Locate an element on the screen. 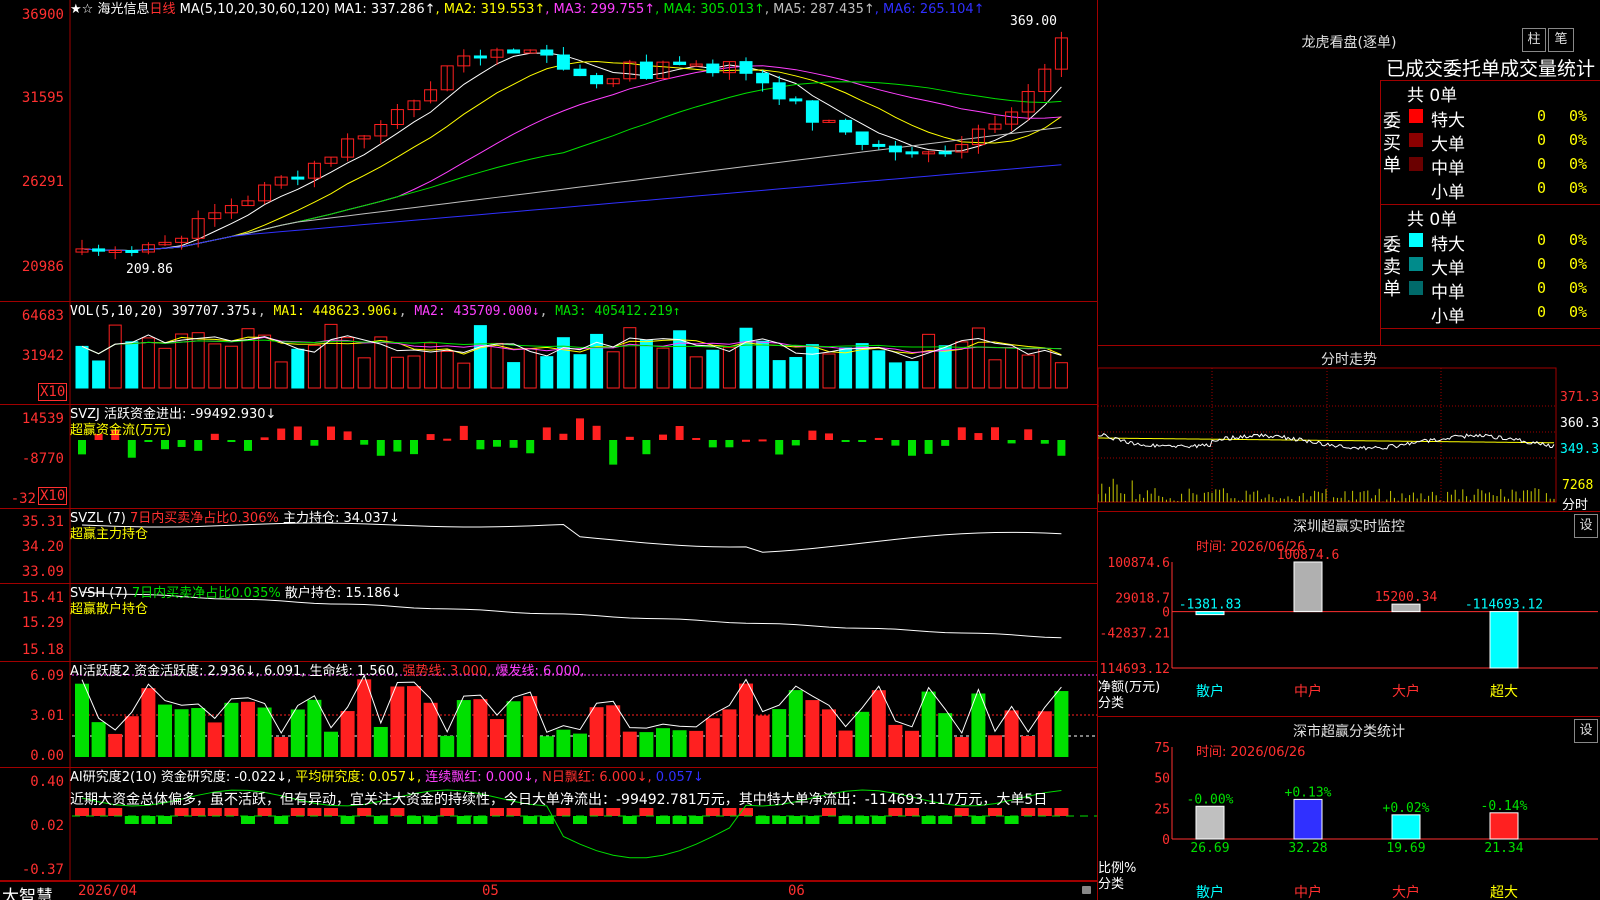 The width and height of the screenshot is (1600, 900). date-axis: 大智慧 2026/04 05 06 is located at coordinates (548, 890).